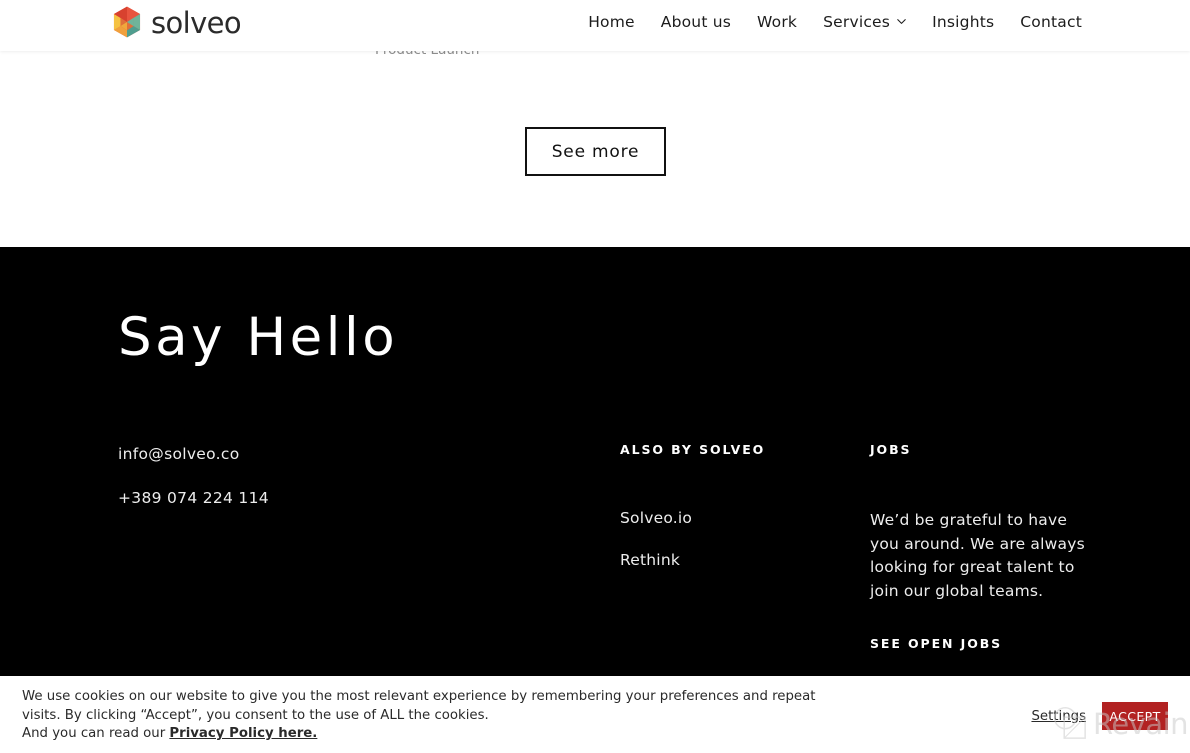 This screenshot has height=753, width=1190. I want to click on nav-label-contact: Contact, so click(1051, 22).